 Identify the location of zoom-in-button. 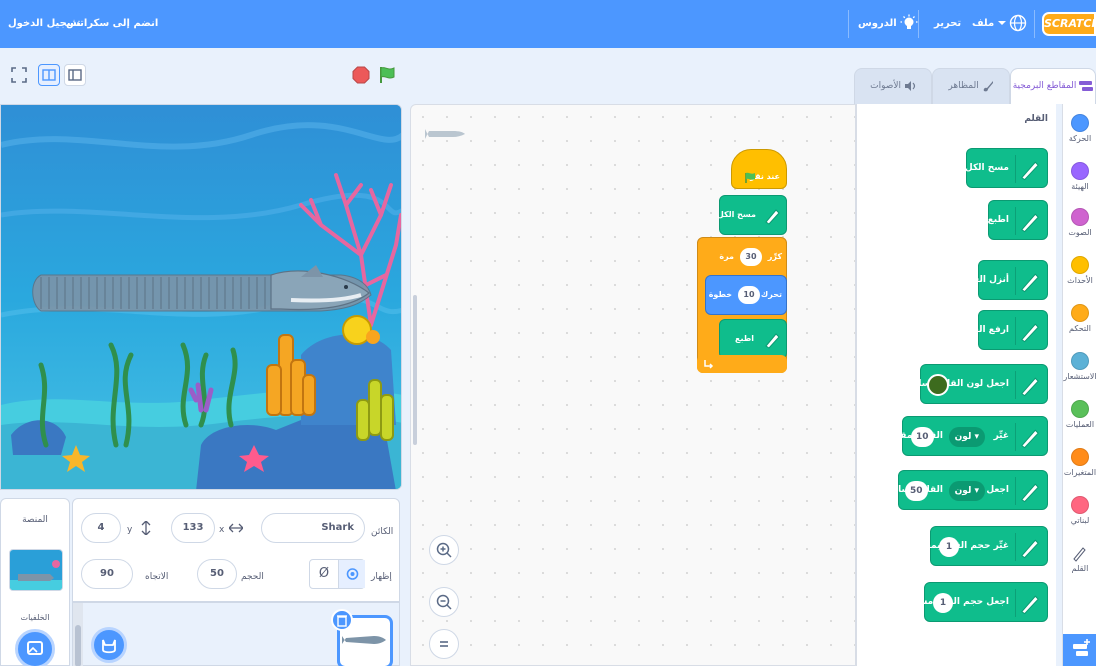
(444, 550).